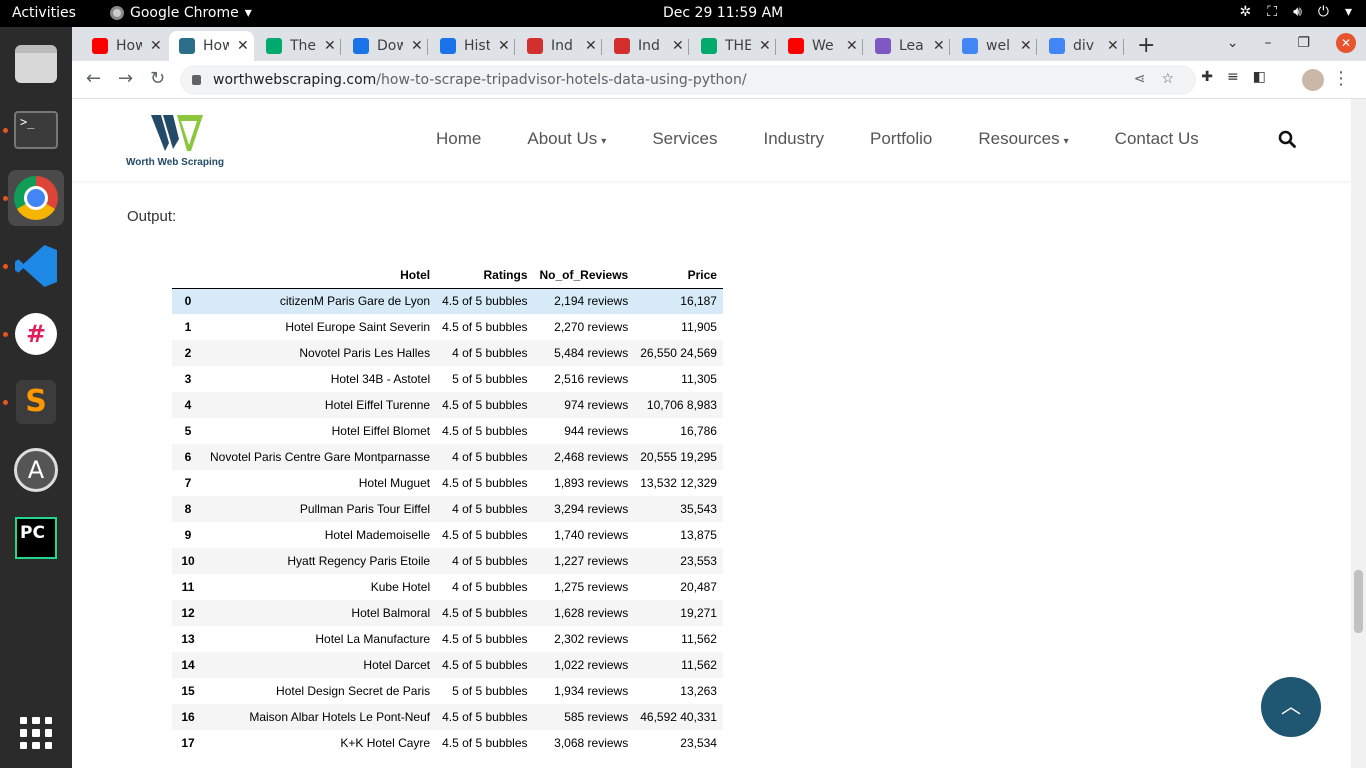 The height and width of the screenshot is (768, 1366). What do you see at coordinates (298, 46) in the screenshot?
I see `browser-tab: The ✕` at bounding box center [298, 46].